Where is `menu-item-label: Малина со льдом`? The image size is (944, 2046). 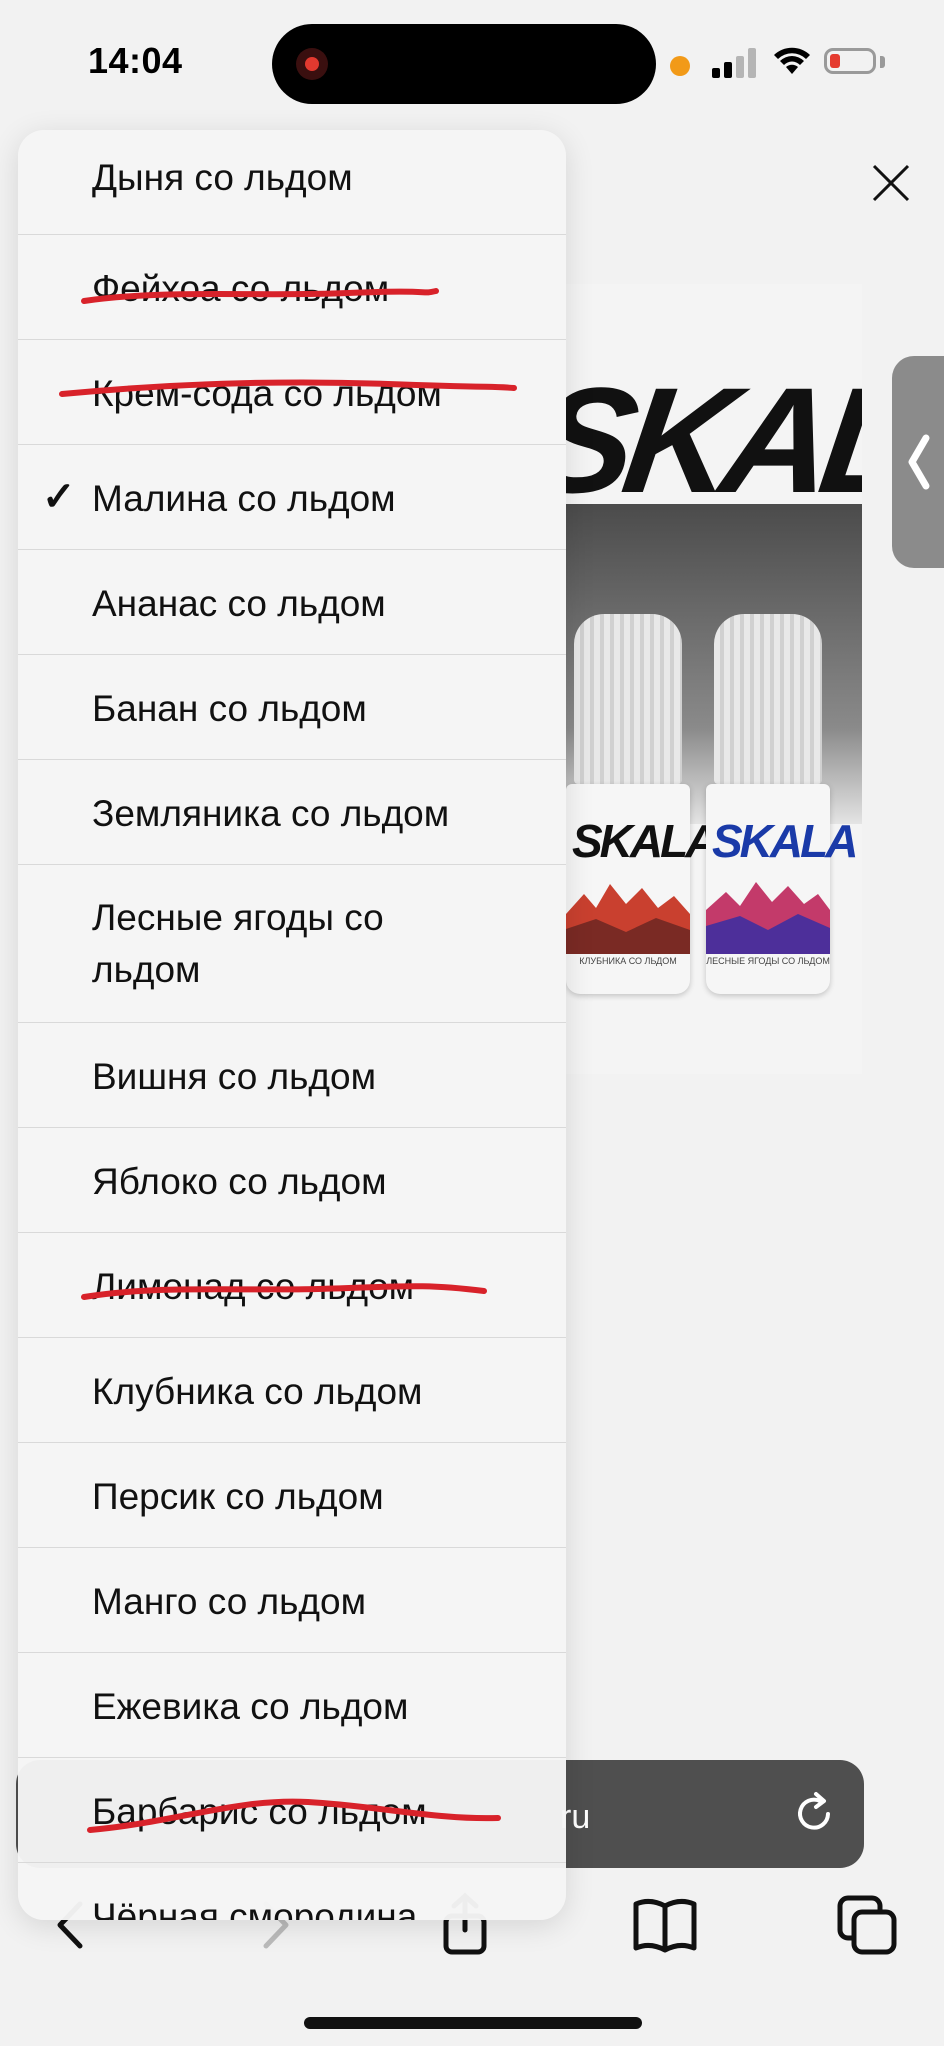
menu-item-label: Малина со льдом is located at coordinates (244, 498).